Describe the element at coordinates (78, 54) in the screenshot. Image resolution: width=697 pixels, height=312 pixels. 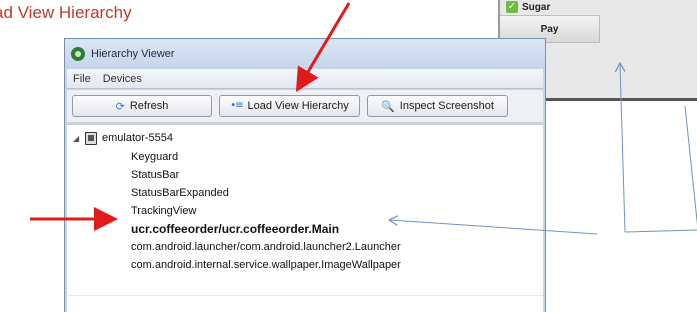
I see `app-icon` at that location.